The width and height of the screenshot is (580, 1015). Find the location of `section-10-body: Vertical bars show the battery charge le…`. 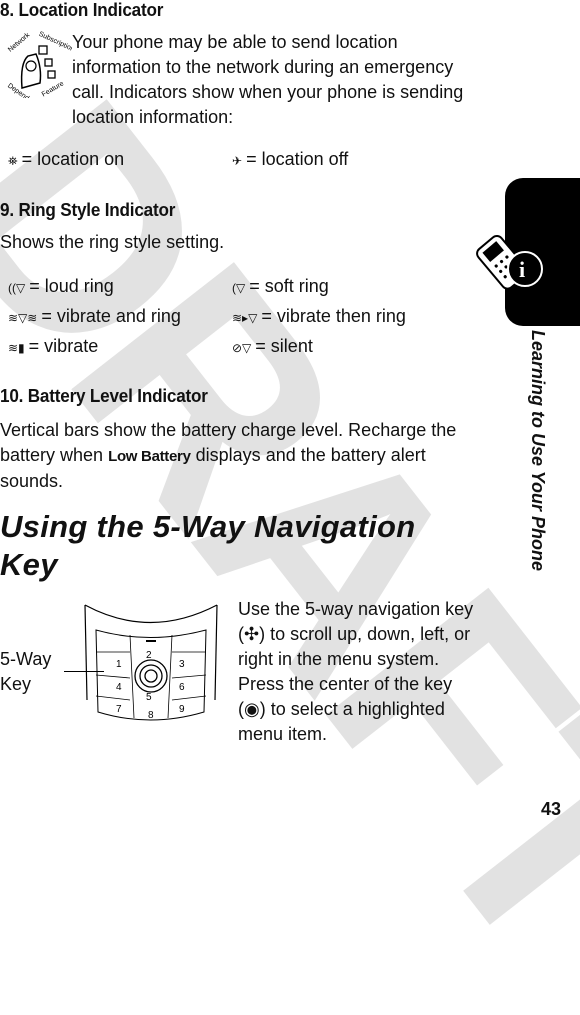

section-10-body: Vertical bars show the battery charge le… is located at coordinates (240, 456).